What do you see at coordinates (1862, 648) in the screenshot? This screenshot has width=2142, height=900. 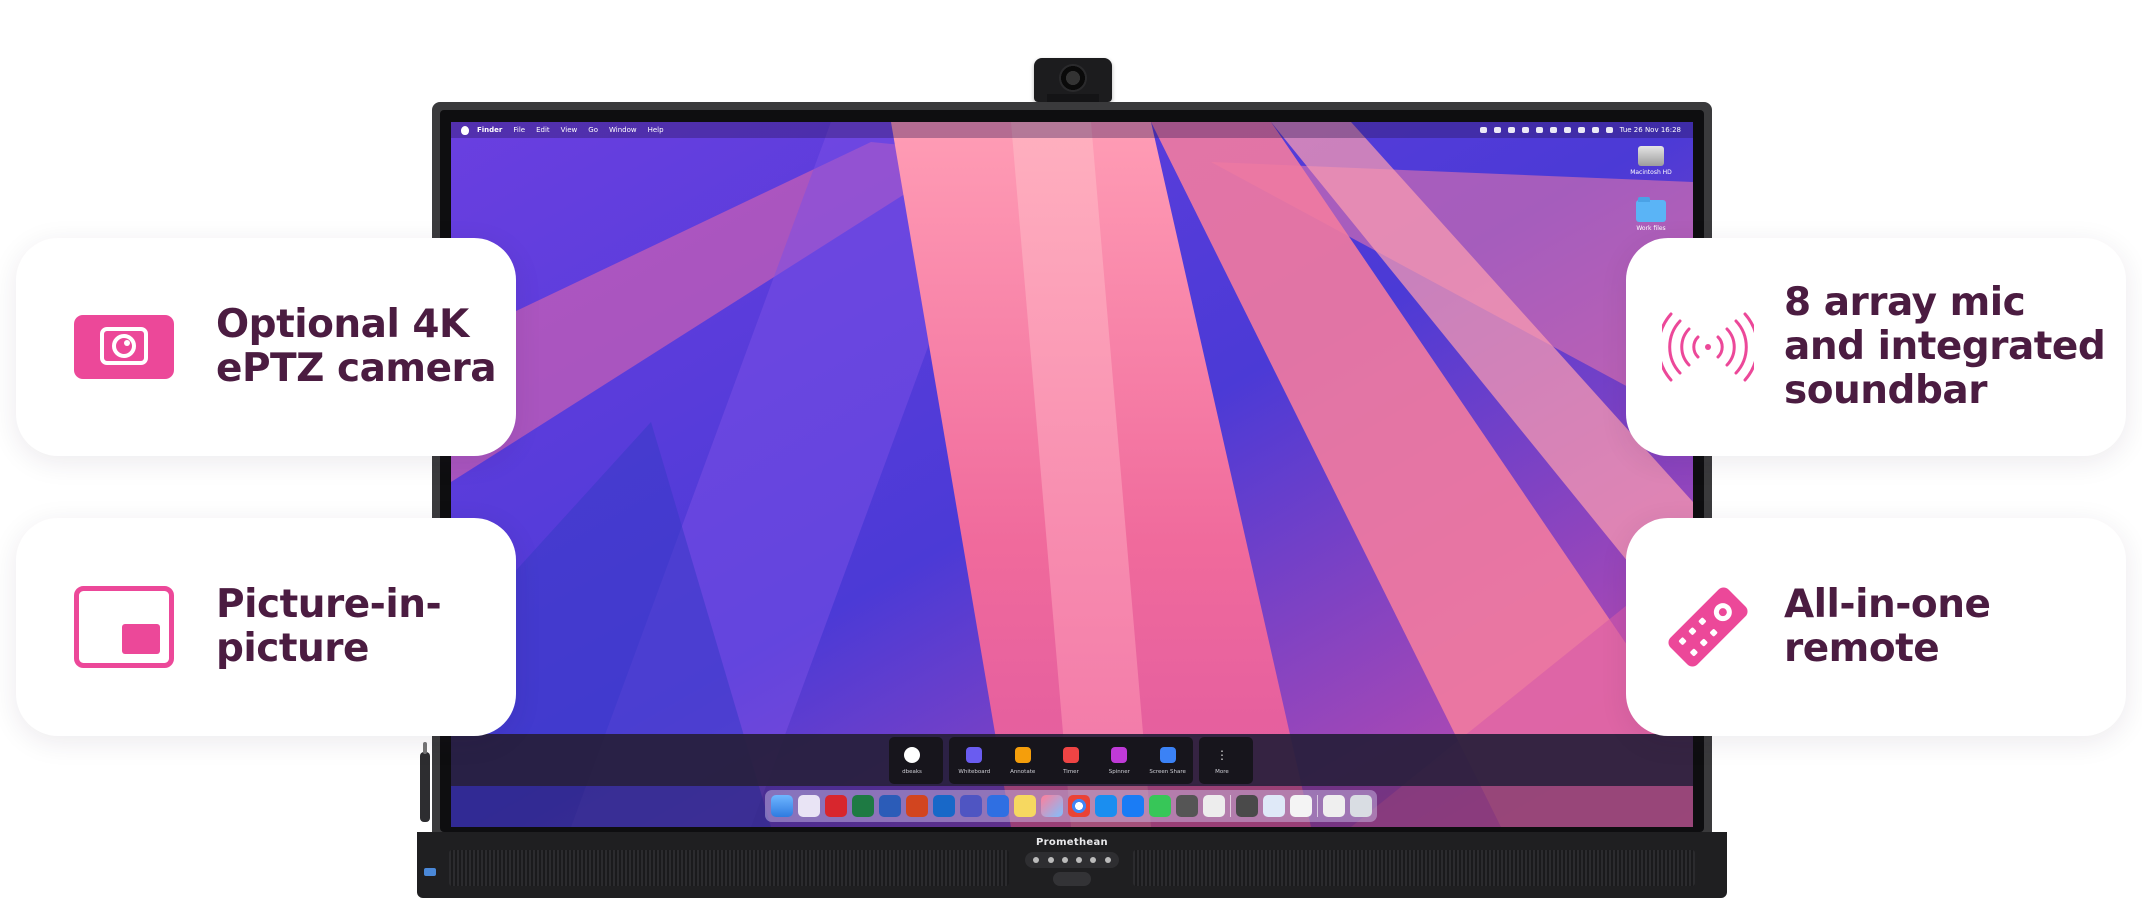 I see `feature-label-line: remote` at bounding box center [1862, 648].